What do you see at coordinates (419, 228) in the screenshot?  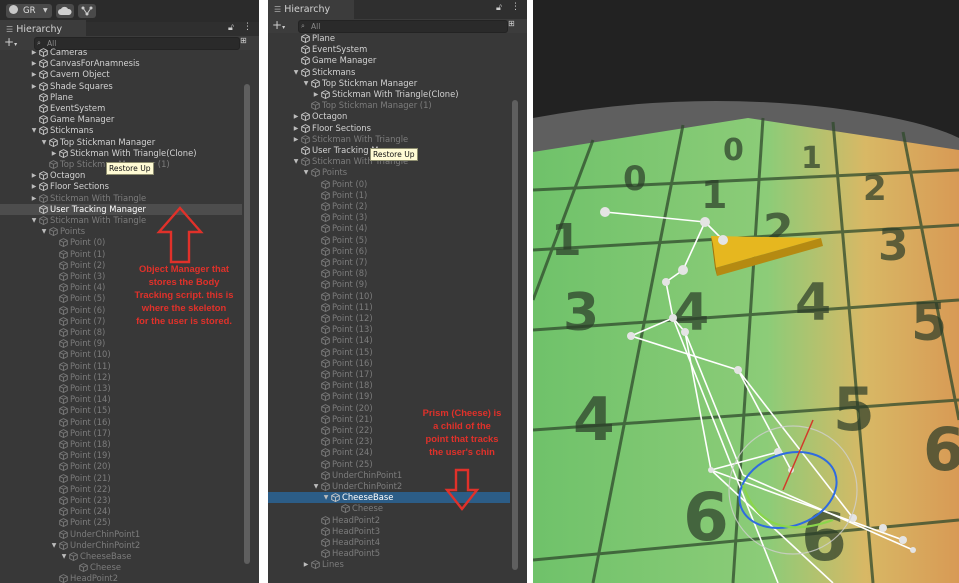 I see `tree-row: Point (4)` at bounding box center [419, 228].